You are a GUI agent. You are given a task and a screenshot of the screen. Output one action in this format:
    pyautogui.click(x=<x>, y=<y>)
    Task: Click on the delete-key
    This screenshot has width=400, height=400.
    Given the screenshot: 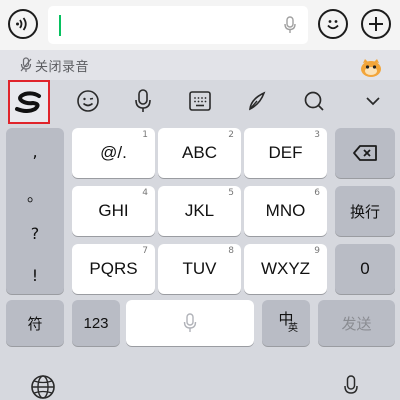 What is the action you would take?
    pyautogui.click(x=365, y=153)
    